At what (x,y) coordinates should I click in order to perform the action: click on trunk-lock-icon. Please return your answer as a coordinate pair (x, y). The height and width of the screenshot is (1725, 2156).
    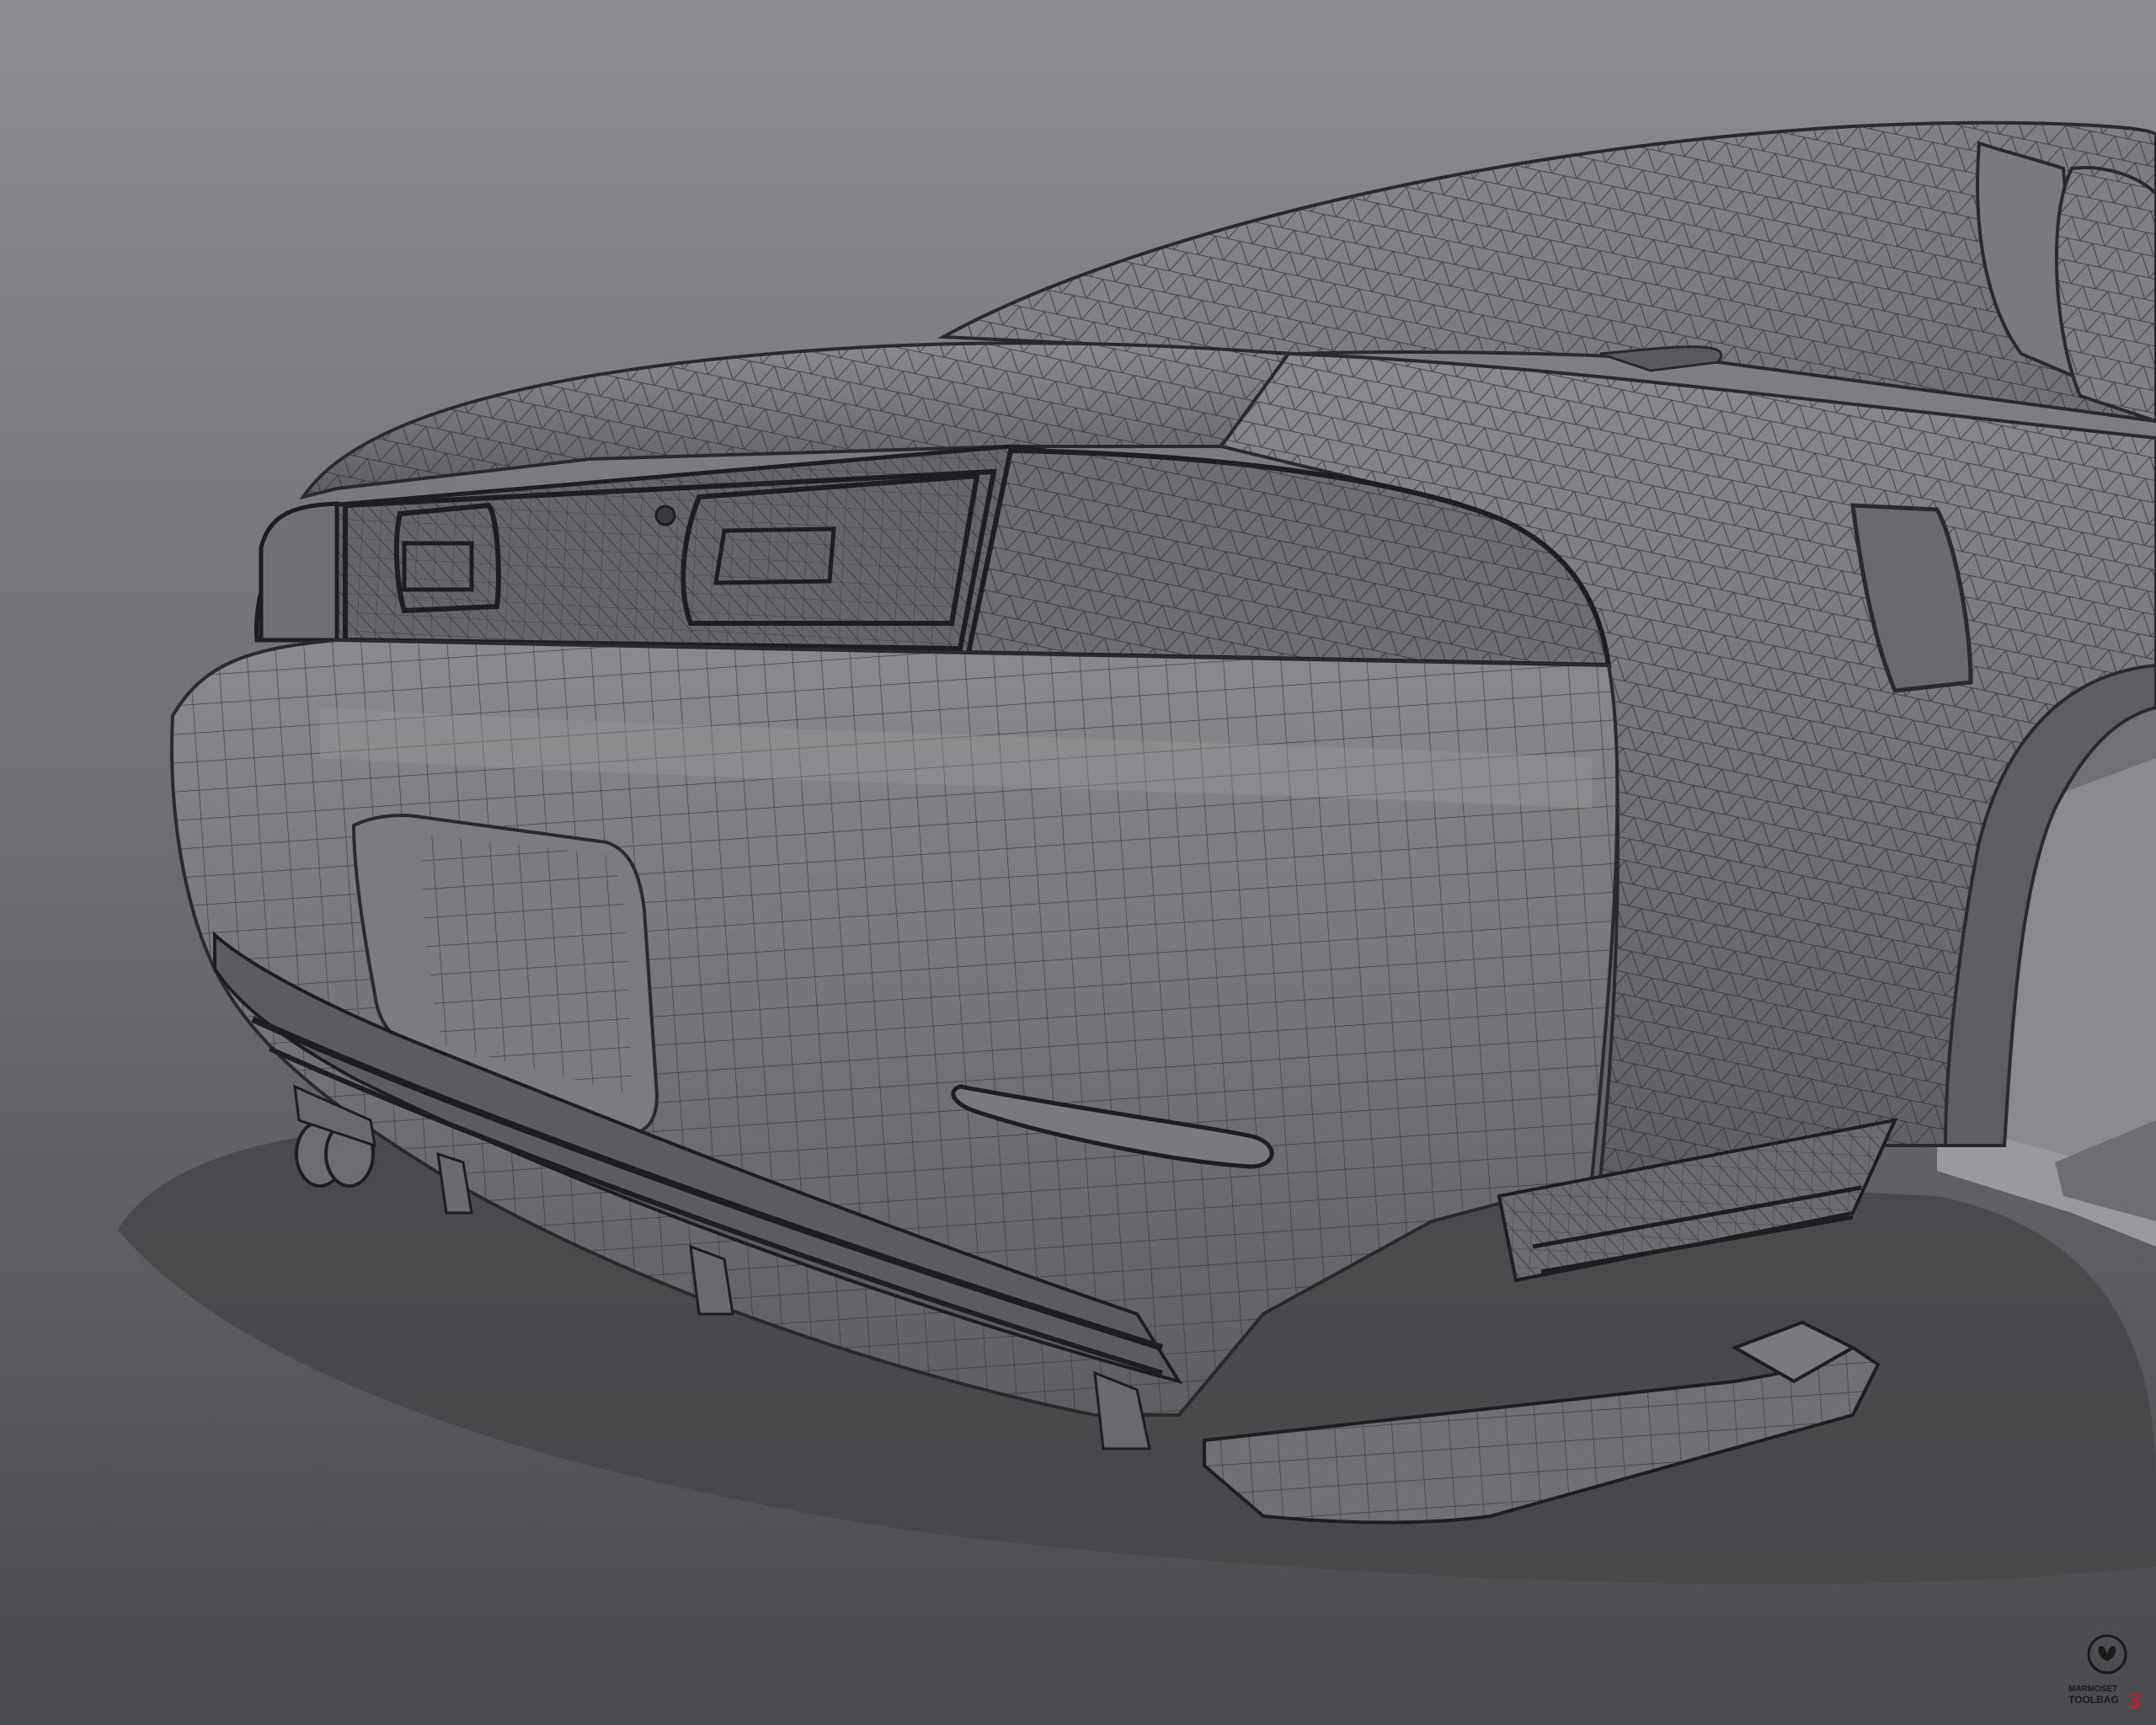
    Looking at the image, I should click on (665, 515).